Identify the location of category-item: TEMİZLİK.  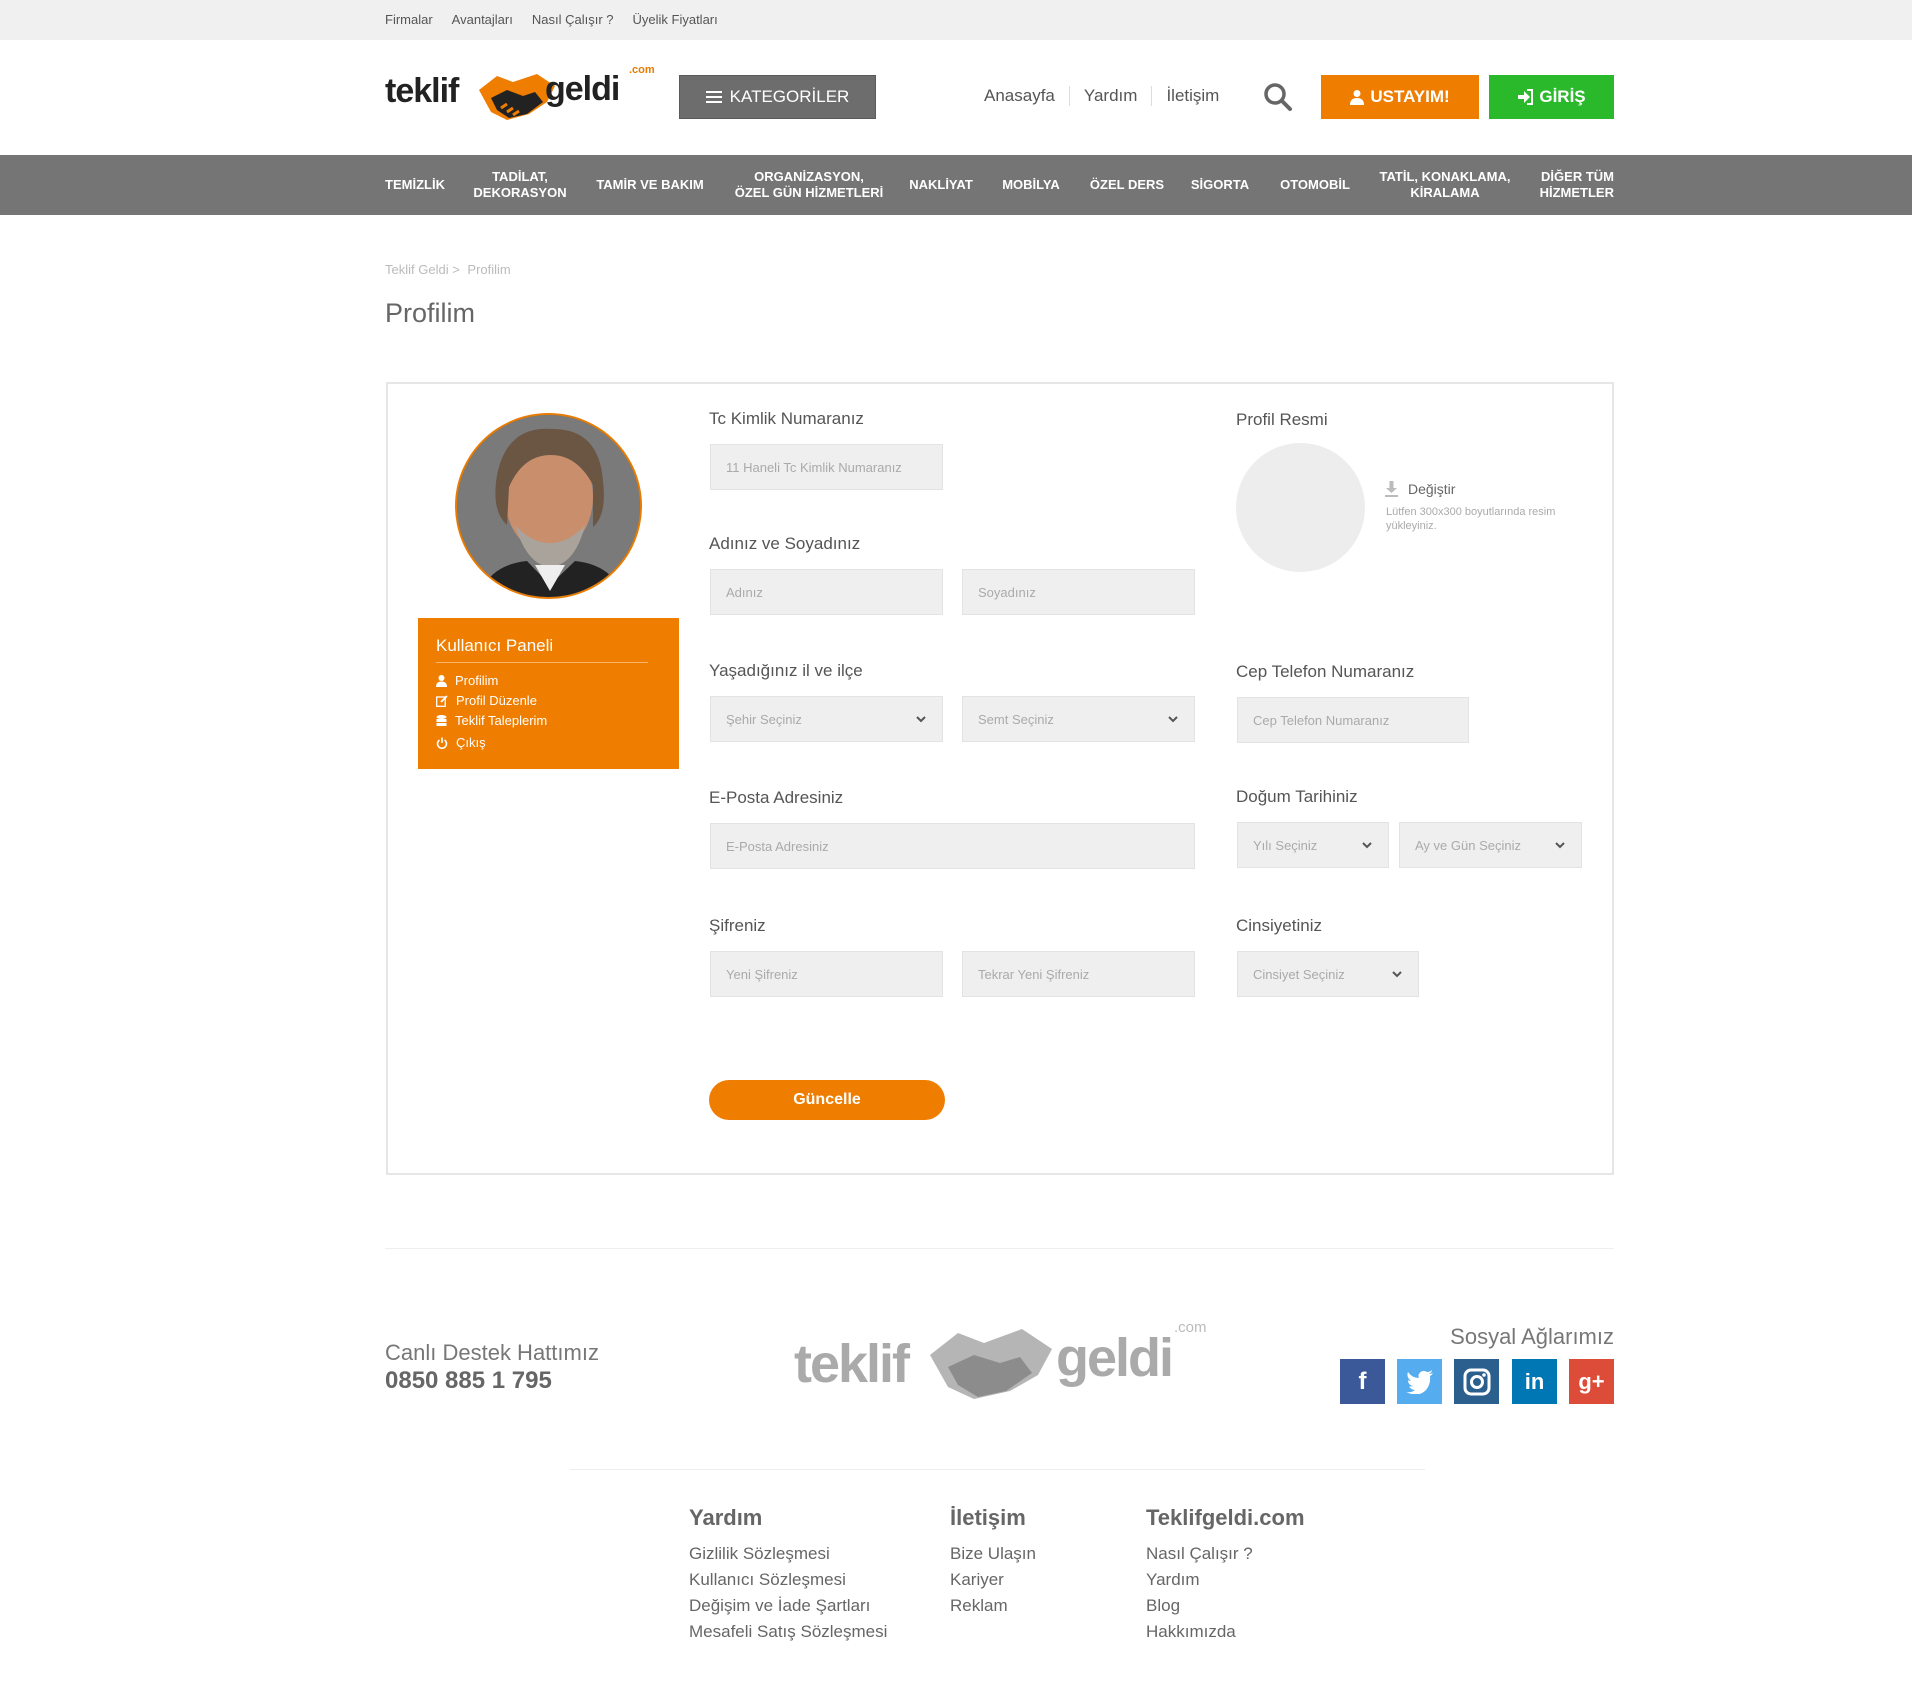
(415, 185).